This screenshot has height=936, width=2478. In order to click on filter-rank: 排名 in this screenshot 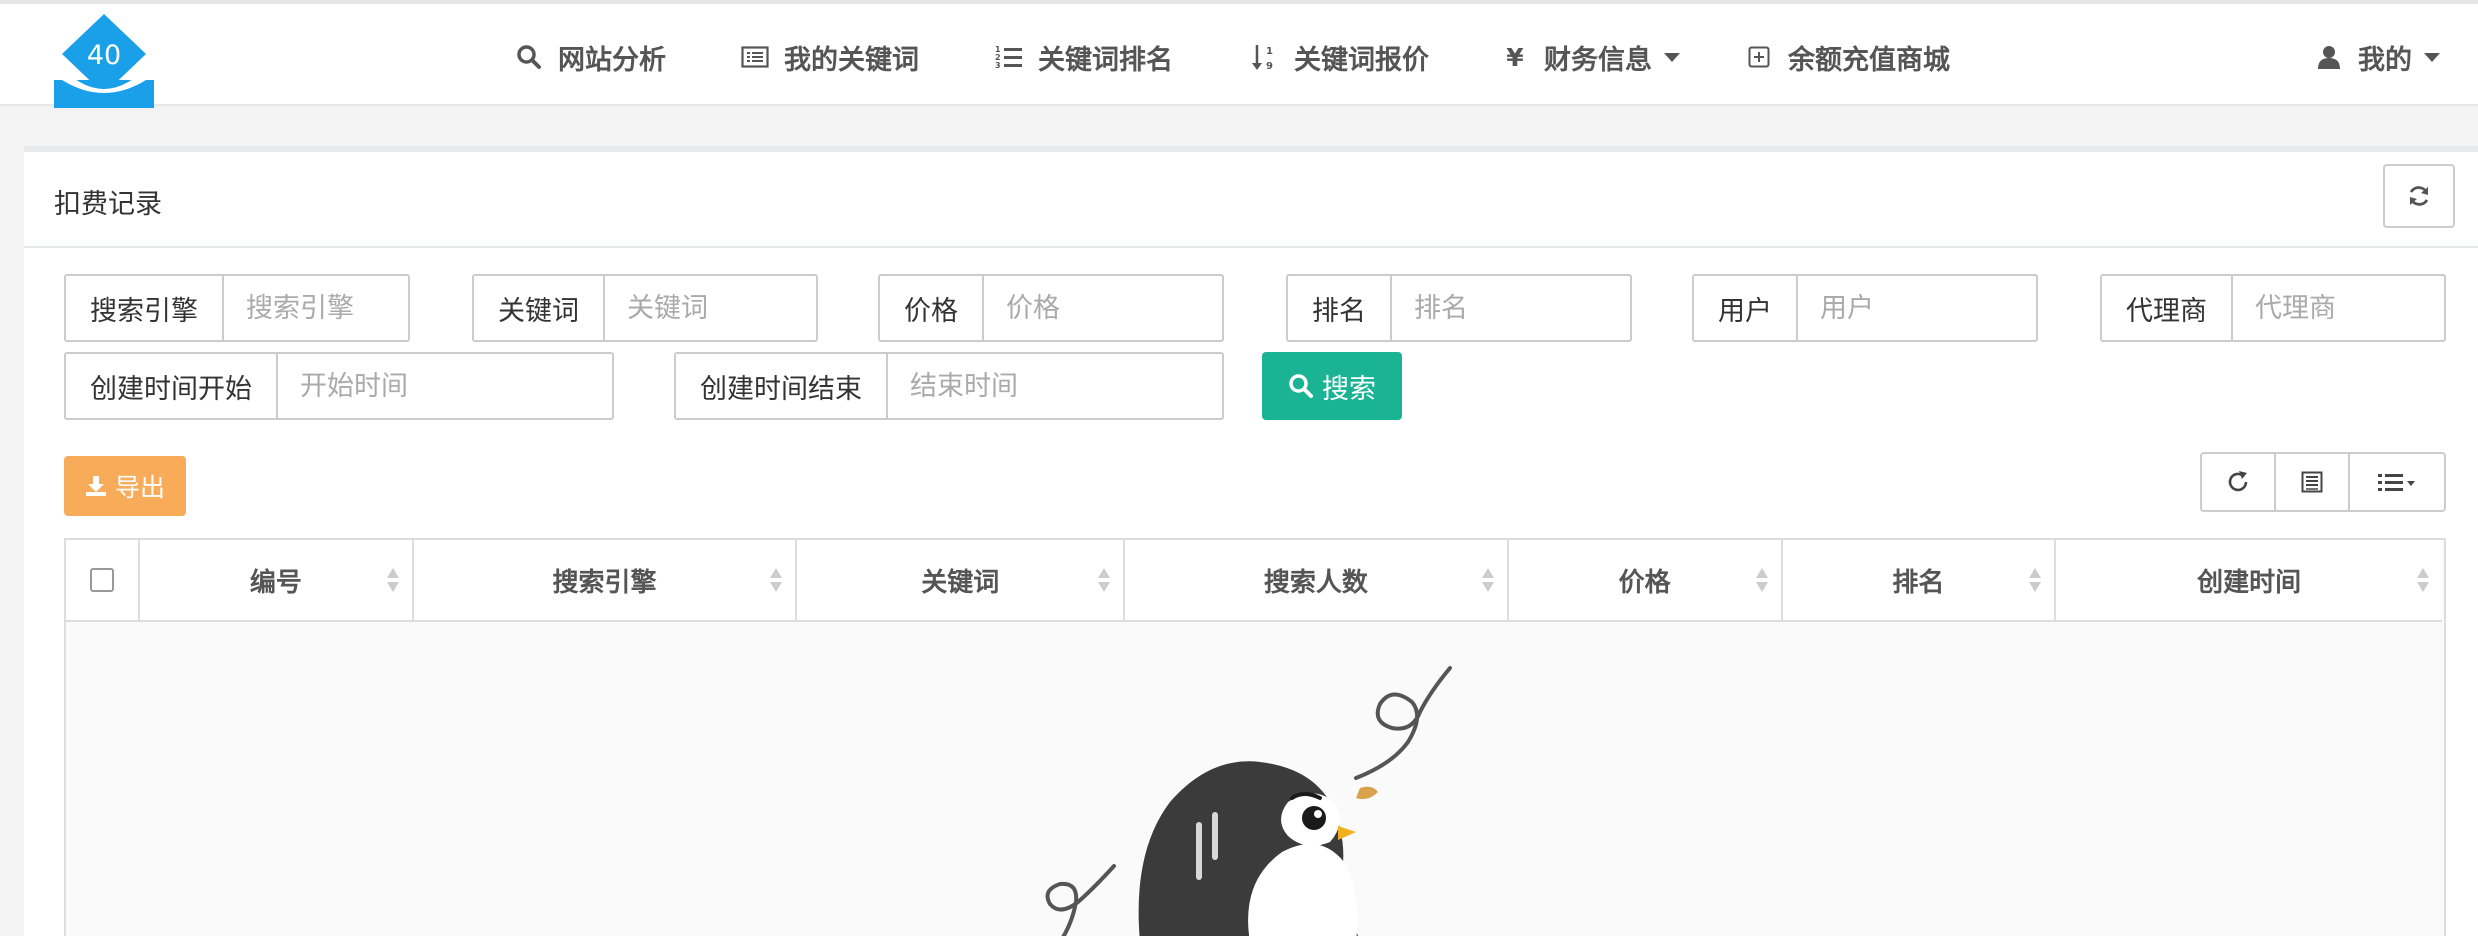, I will do `click(1459, 308)`.